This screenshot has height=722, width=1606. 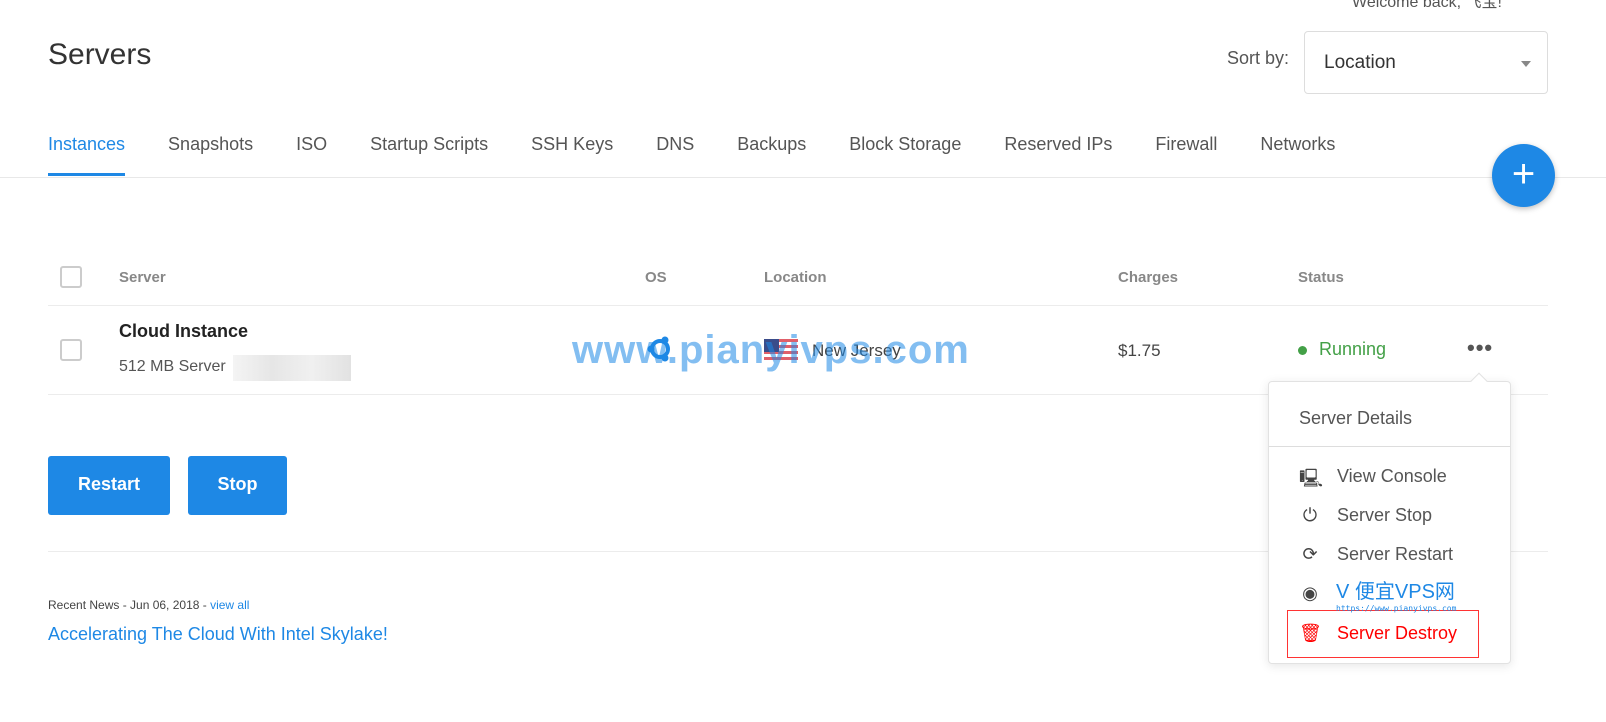 I want to click on stop-button: Stop, so click(x=237, y=485).